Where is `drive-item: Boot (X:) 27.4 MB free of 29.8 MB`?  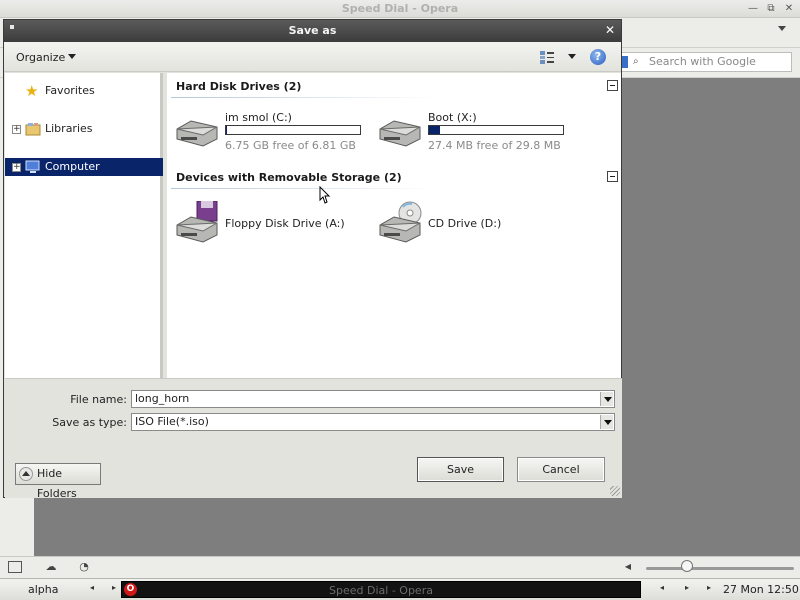
drive-item: Boot (X:) 27.4 MB free of 29.8 MB is located at coordinates (476, 132).